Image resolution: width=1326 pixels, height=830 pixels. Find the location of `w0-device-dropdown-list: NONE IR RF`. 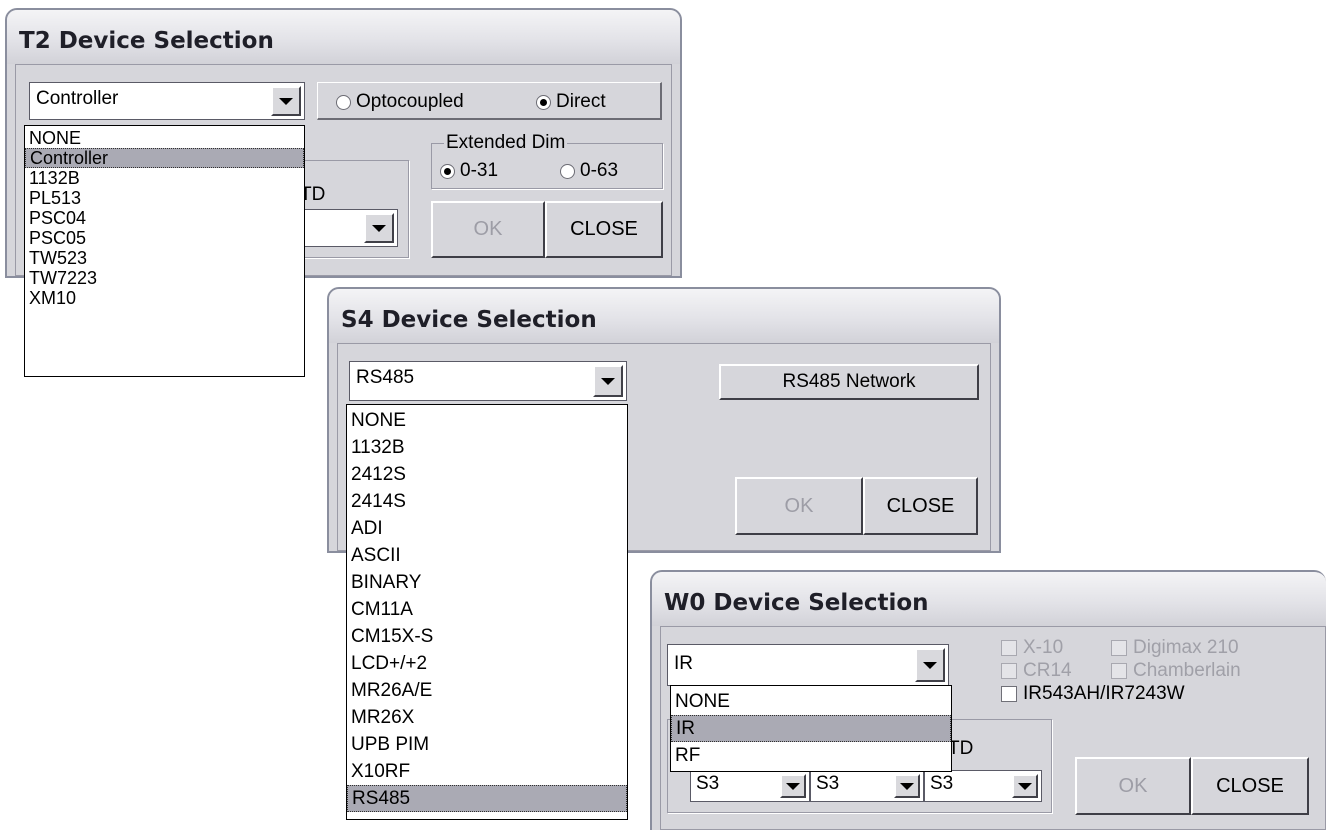

w0-device-dropdown-list: NONE IR RF is located at coordinates (811, 728).